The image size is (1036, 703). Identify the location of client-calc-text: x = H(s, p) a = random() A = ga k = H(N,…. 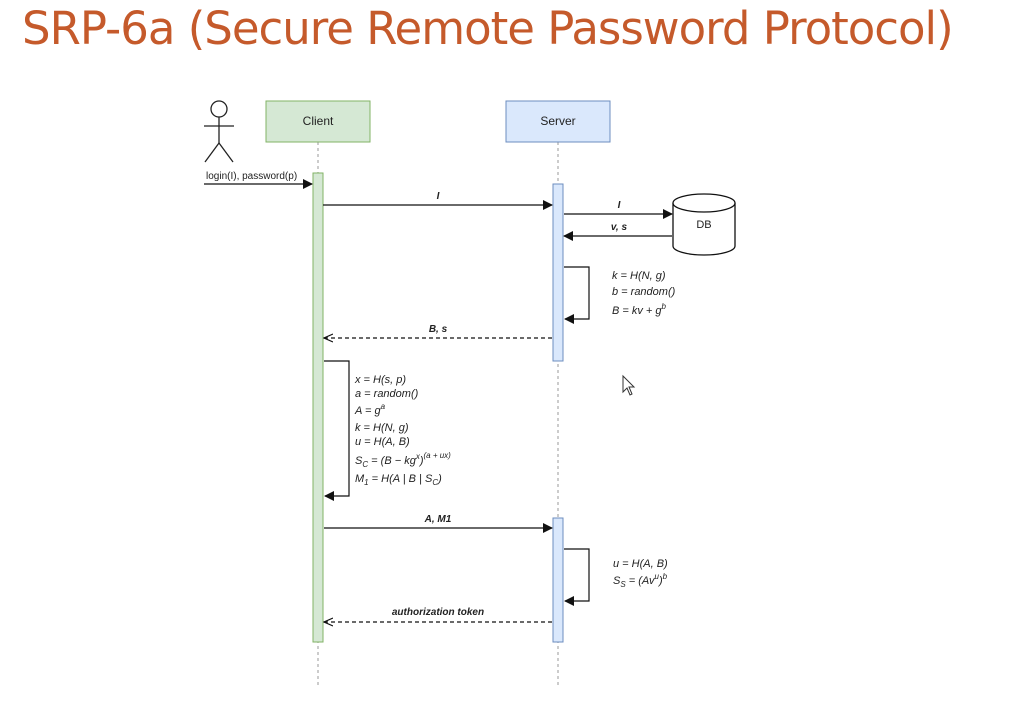
(402, 430).